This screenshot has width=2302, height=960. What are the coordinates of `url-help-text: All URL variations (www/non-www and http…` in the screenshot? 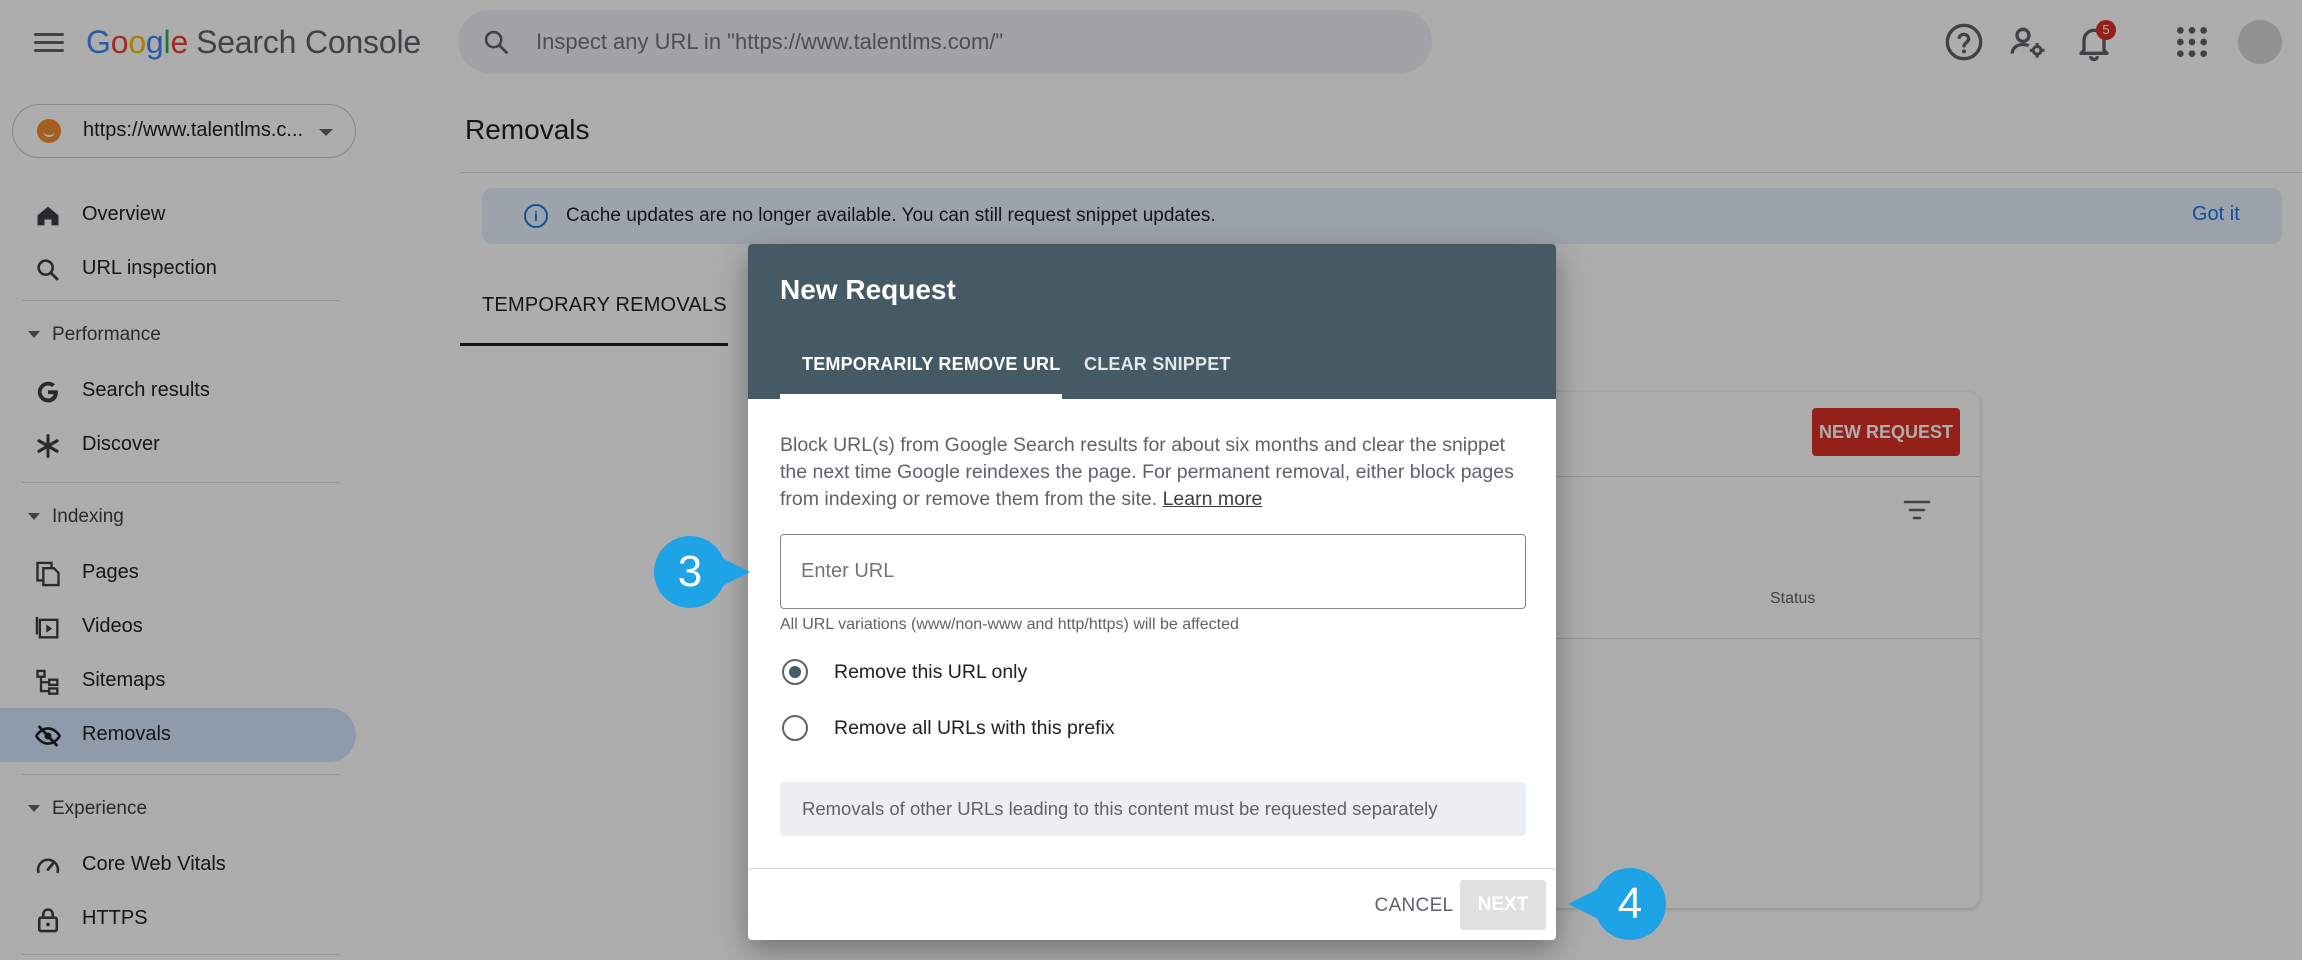 It's located at (1009, 624).